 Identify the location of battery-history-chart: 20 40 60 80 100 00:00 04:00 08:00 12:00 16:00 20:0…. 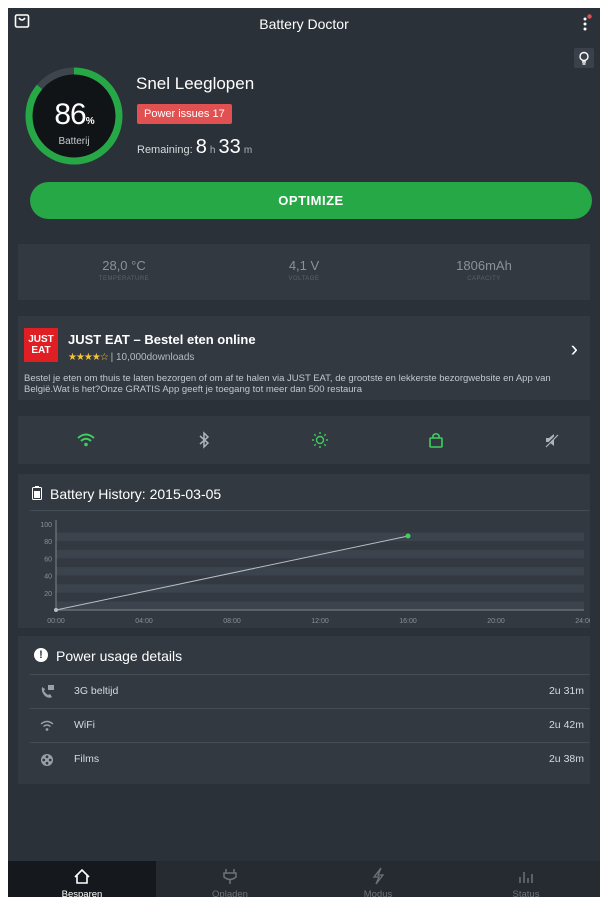
(315, 572).